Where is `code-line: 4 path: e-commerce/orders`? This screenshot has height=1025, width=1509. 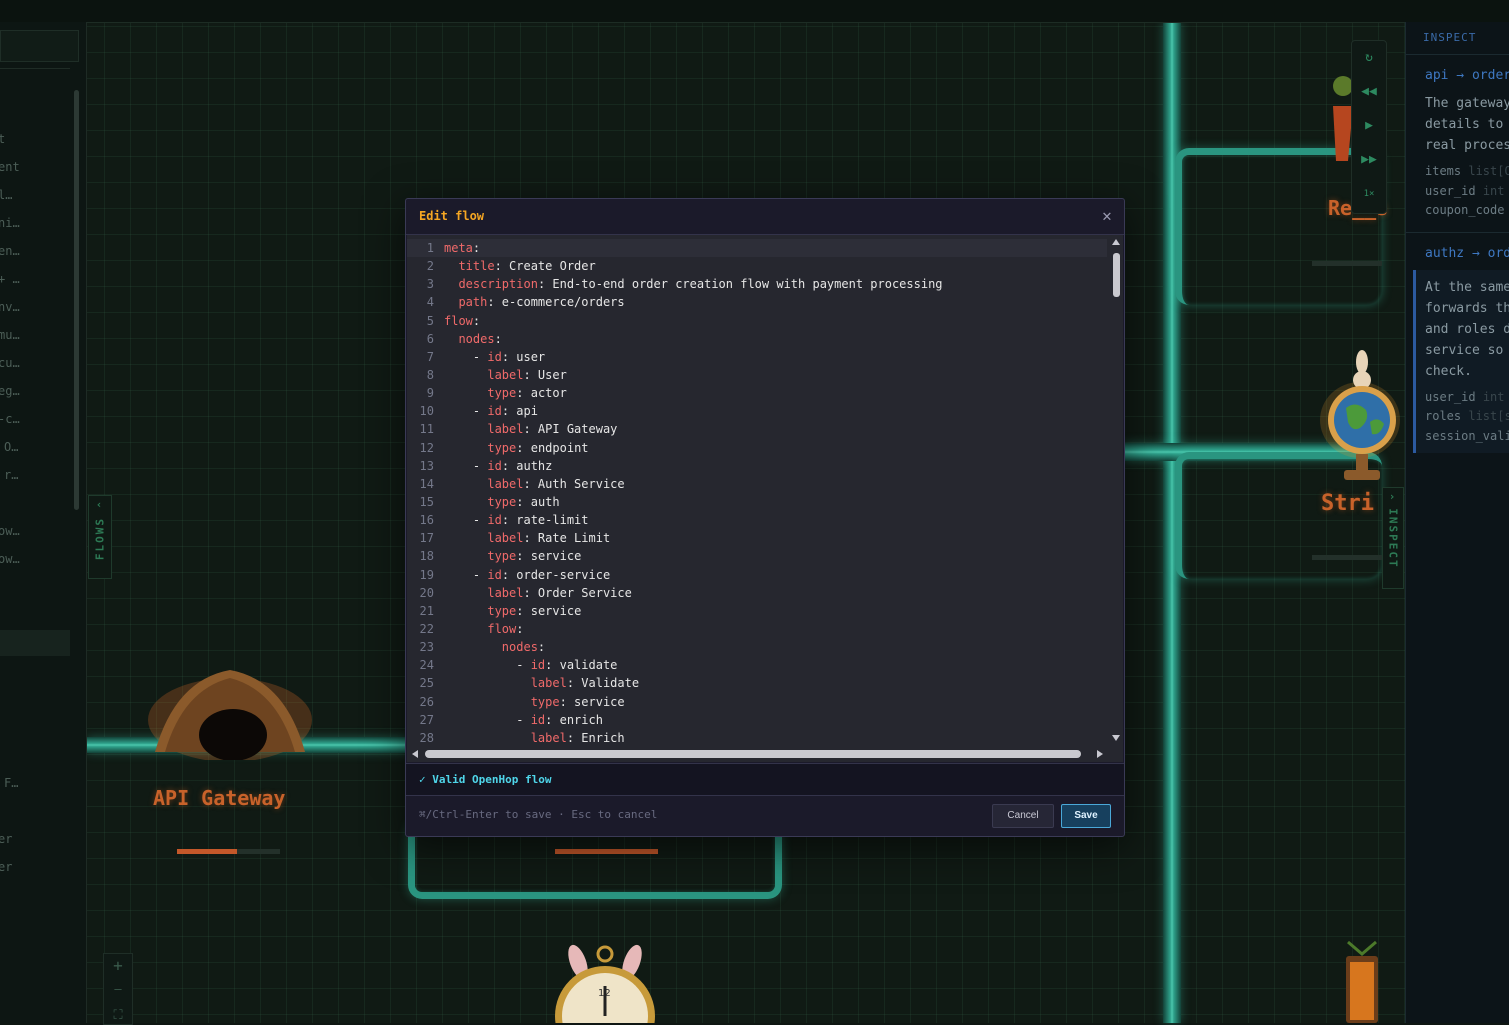
code-line: 4 path: e-commerce/orders is located at coordinates (757, 302).